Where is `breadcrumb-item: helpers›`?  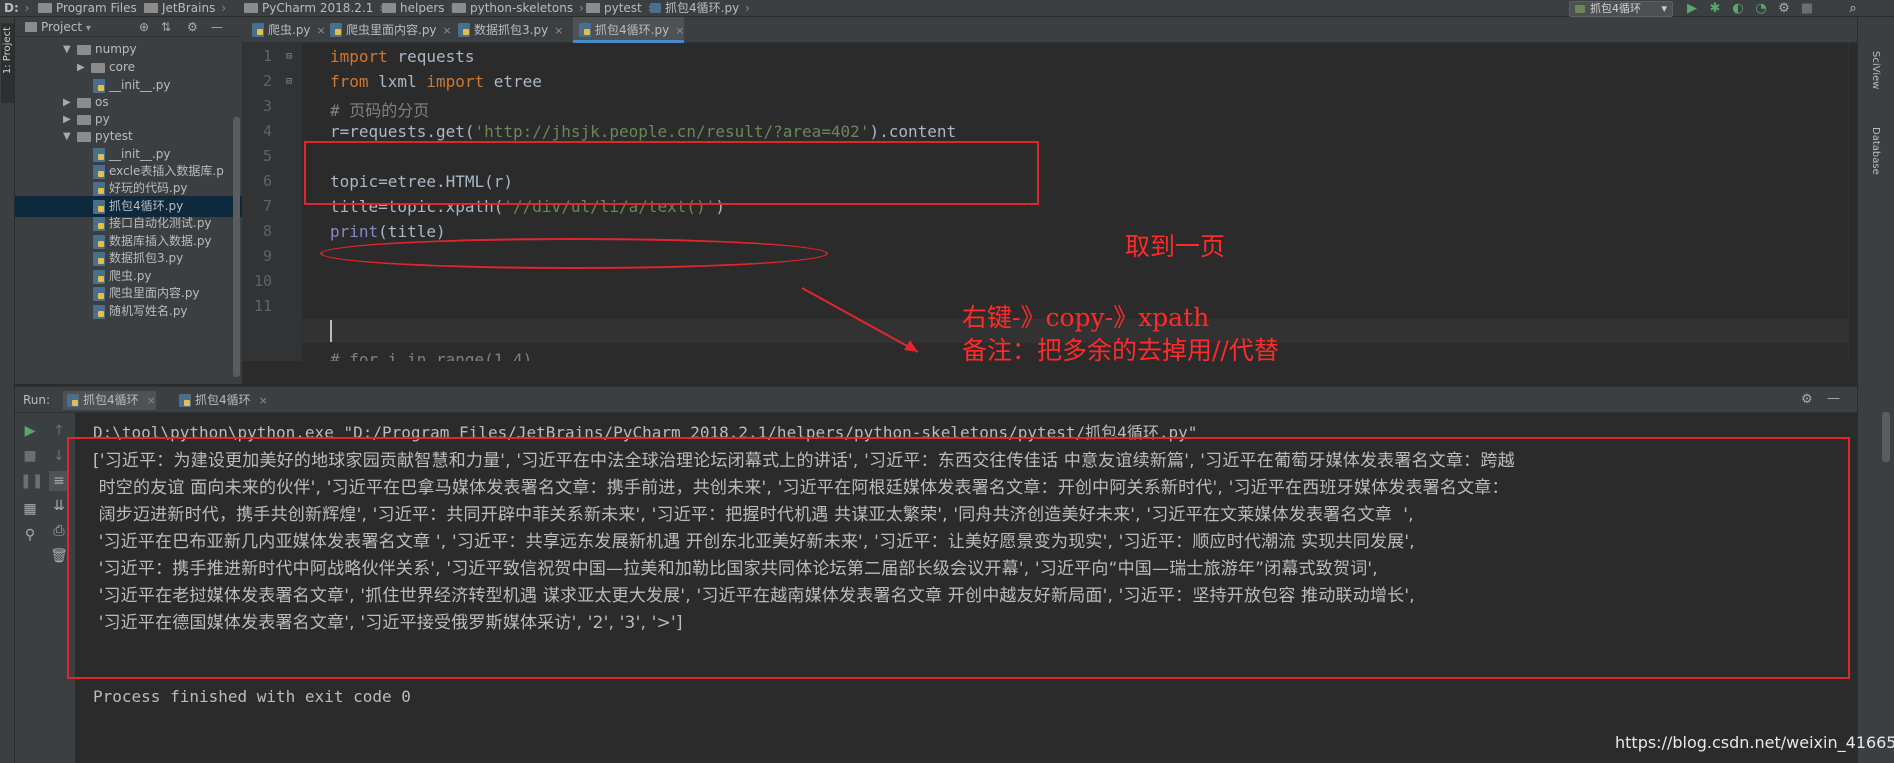 breadcrumb-item: helpers› is located at coordinates (418, 8).